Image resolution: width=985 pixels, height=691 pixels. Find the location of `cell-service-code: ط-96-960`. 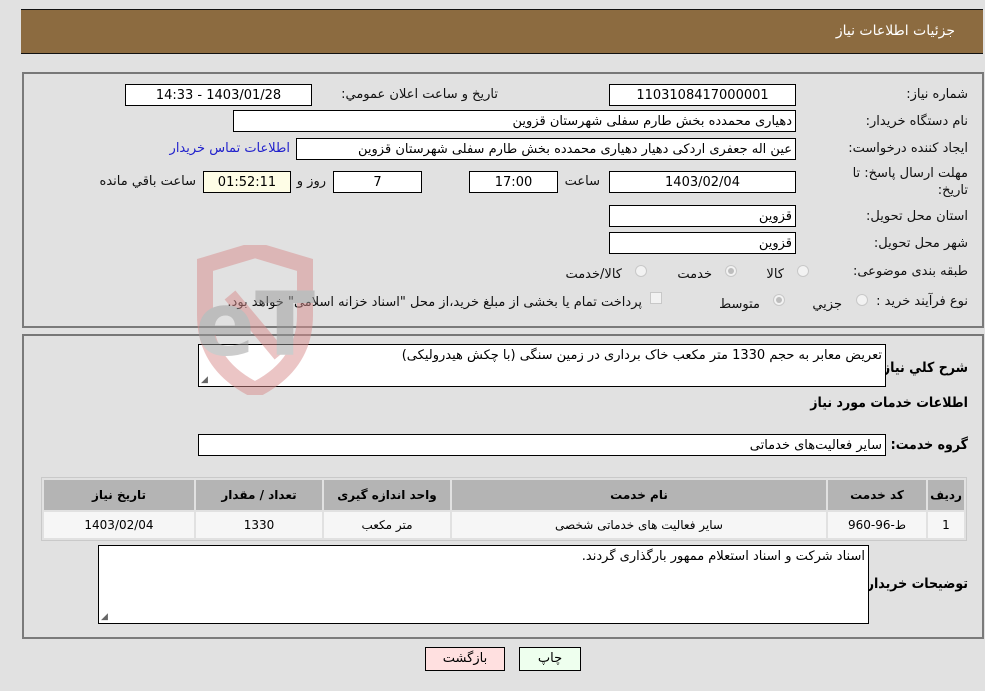

cell-service-code: ط-96-960 is located at coordinates (877, 525).